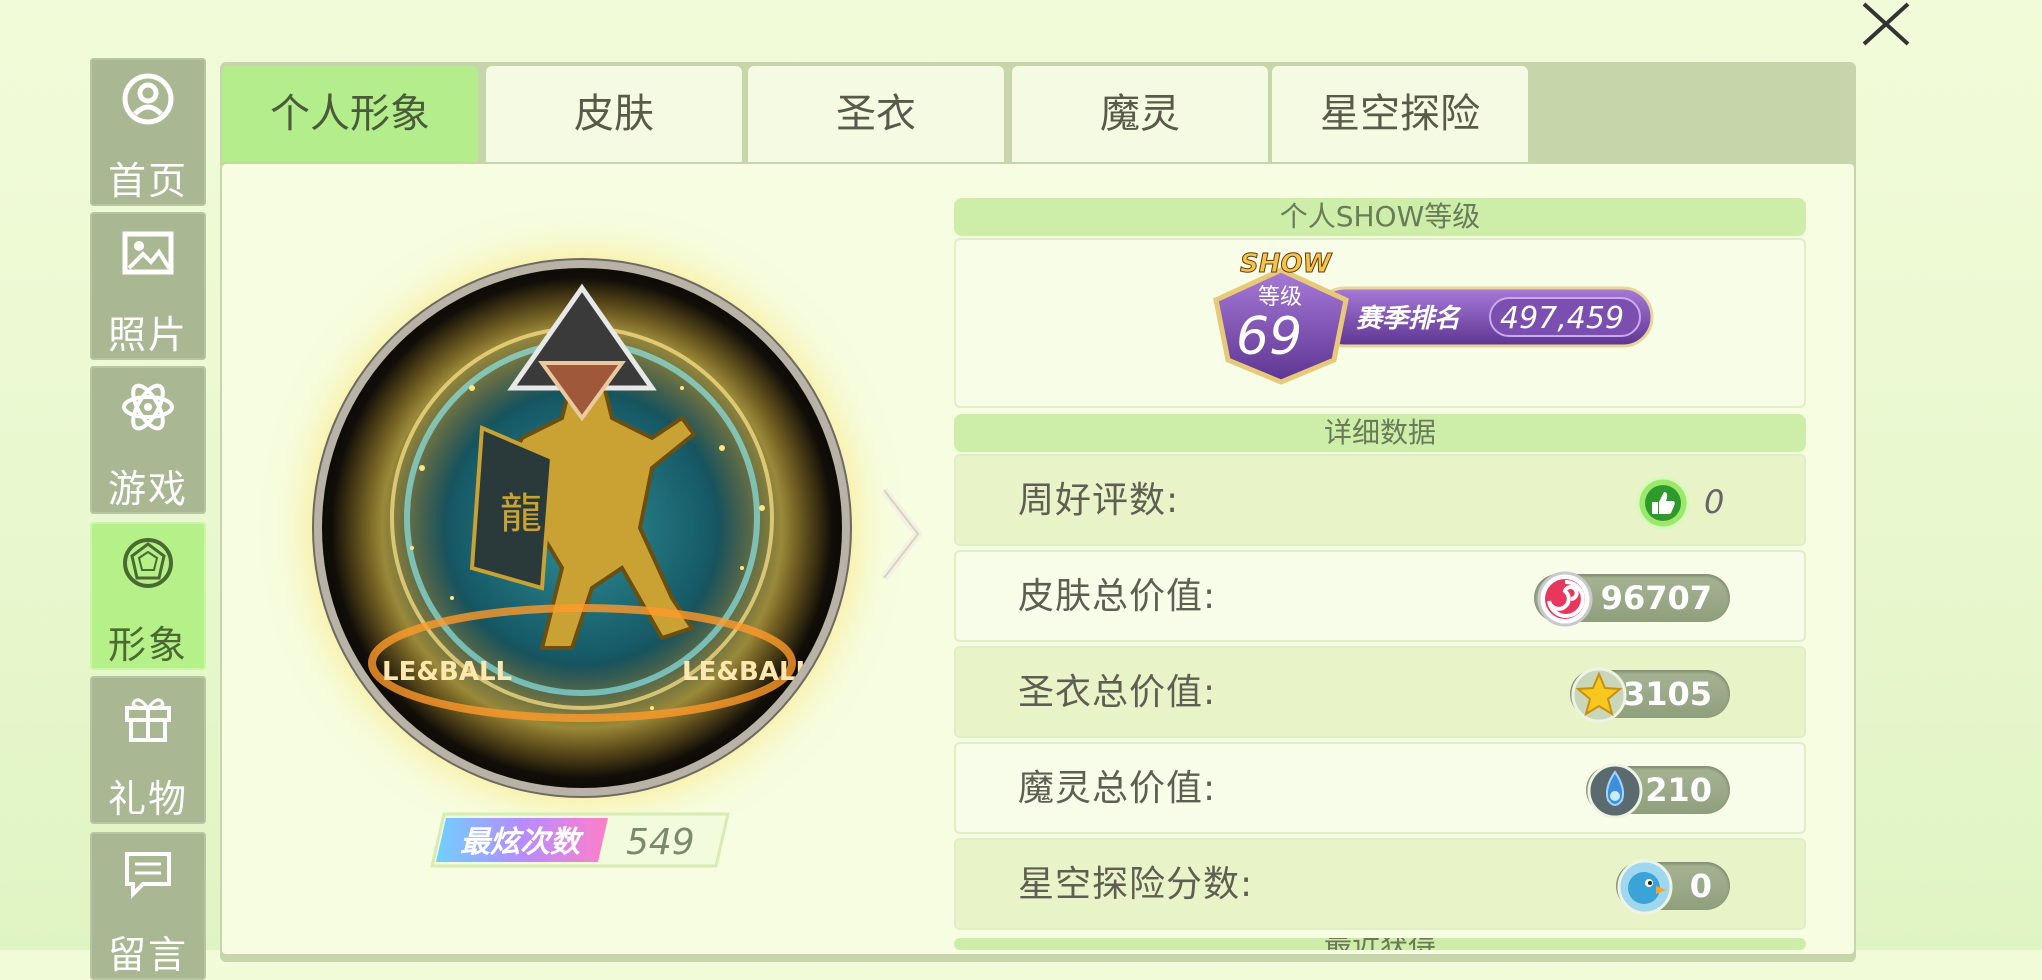  I want to click on sidebar-item-label: 首页, so click(147, 181).